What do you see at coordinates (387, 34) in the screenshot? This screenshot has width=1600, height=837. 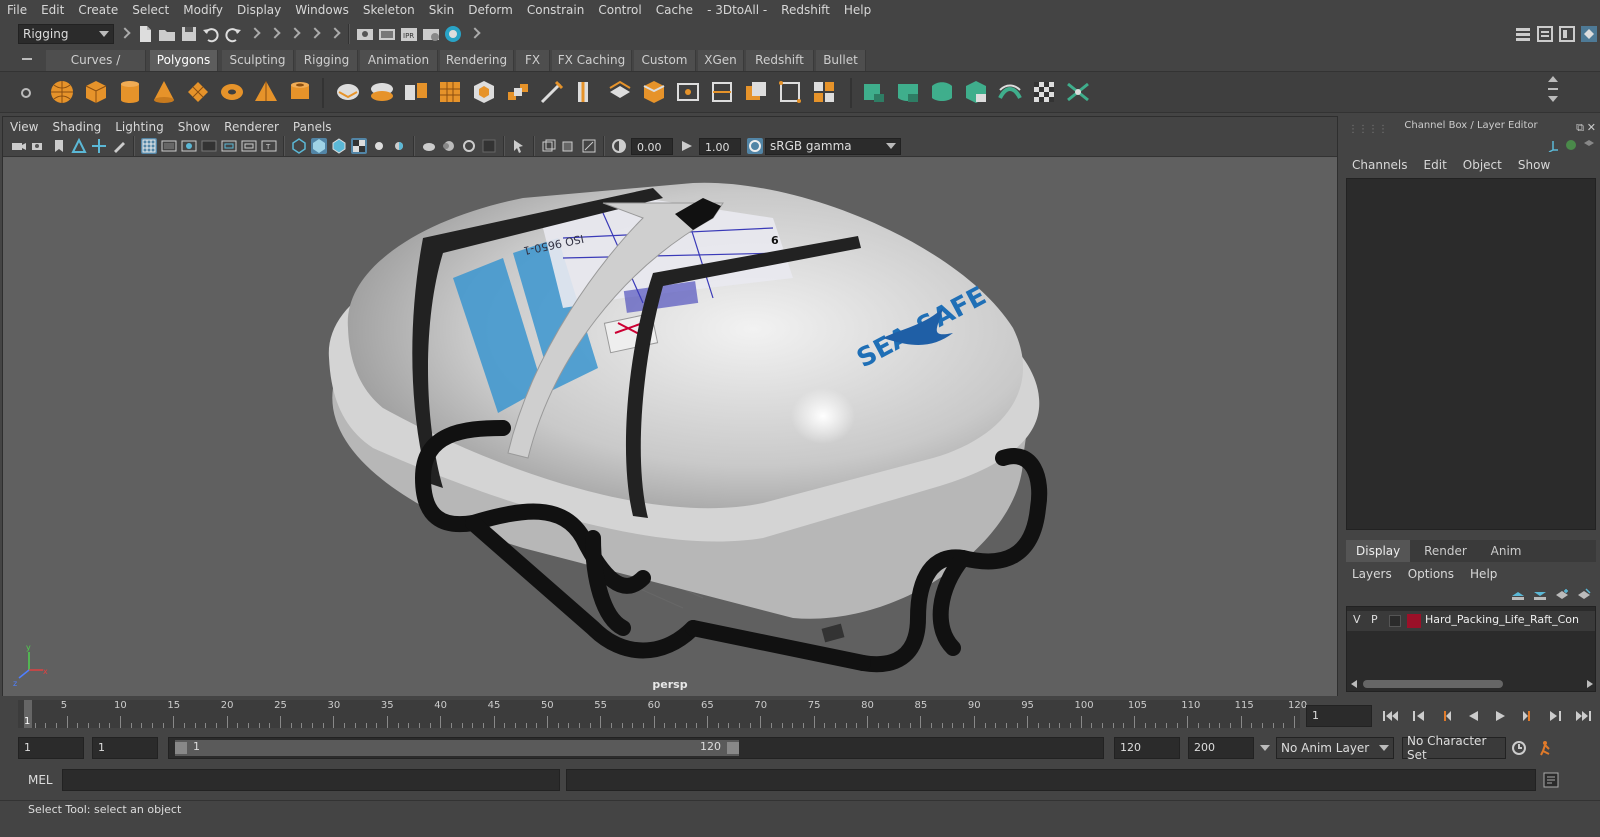 I see `render-frame-icon` at bounding box center [387, 34].